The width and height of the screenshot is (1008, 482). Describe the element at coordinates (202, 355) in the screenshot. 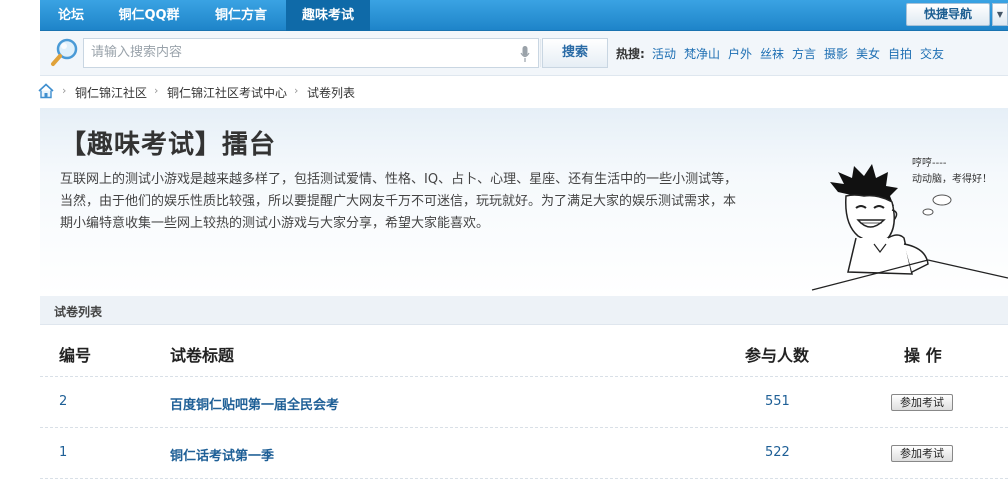

I see `column-header-title: 试卷标题` at that location.